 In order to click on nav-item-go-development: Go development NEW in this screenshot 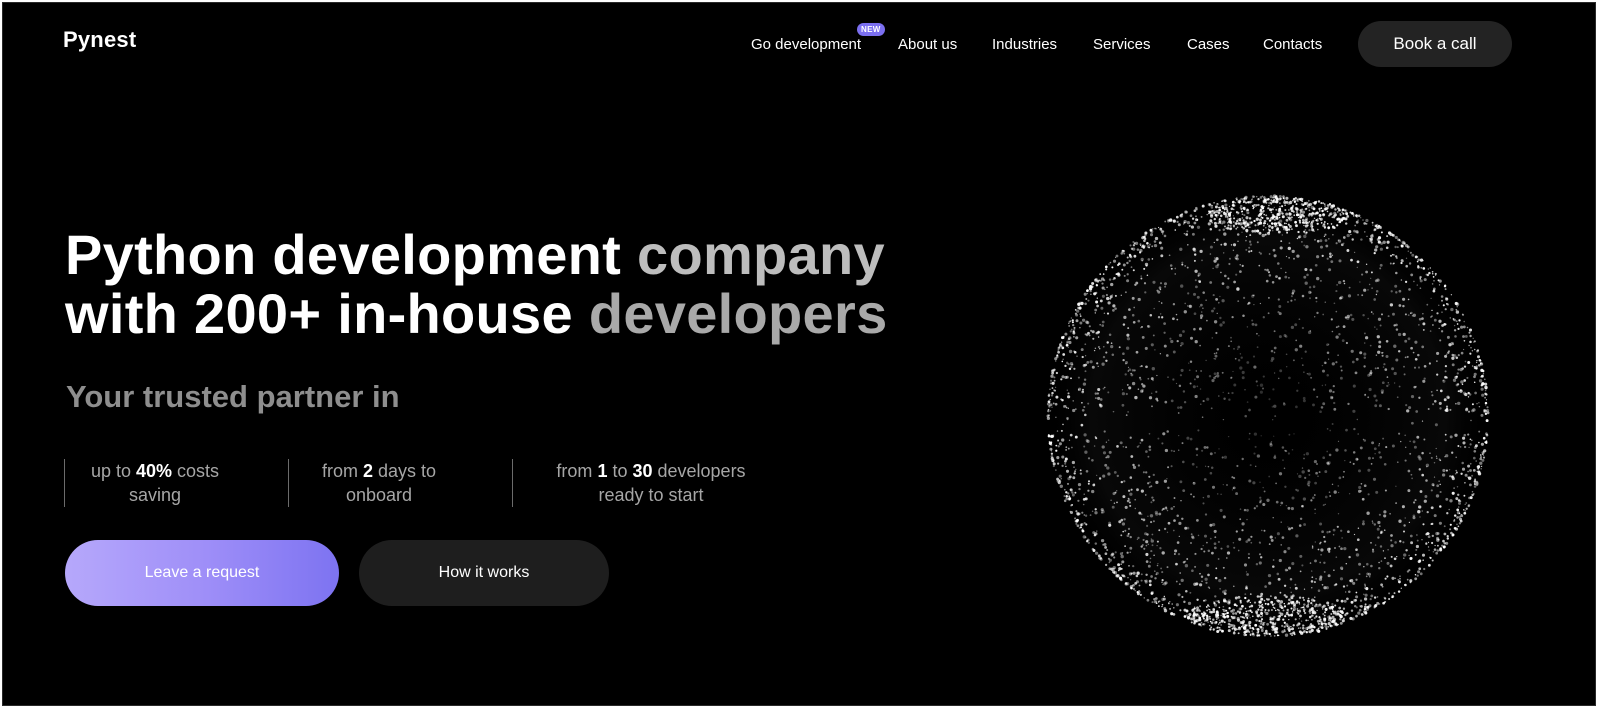, I will do `click(818, 38)`.